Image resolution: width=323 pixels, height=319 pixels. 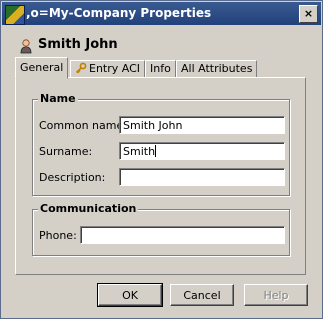 What do you see at coordinates (66, 151) in the screenshot?
I see `surname-label: Surname:` at bounding box center [66, 151].